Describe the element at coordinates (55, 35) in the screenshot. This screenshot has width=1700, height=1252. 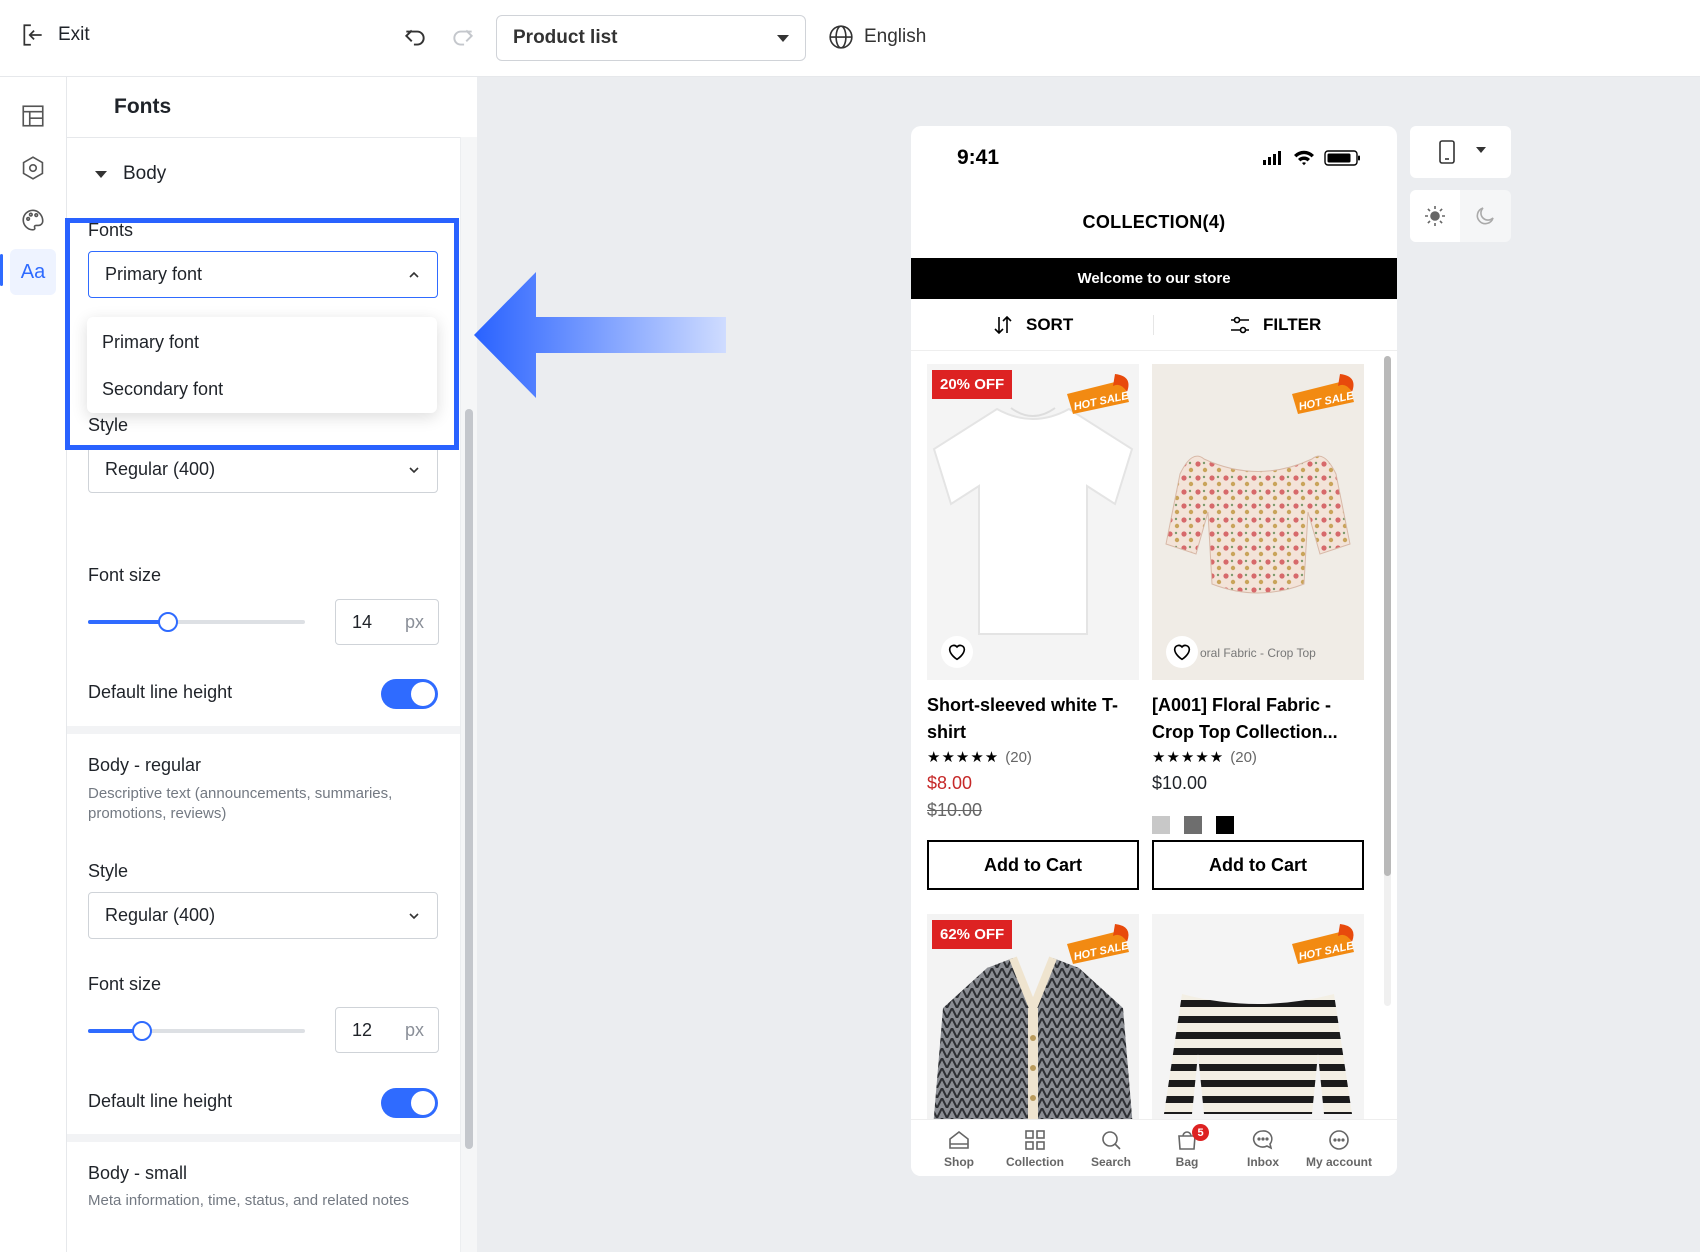
I see `exit-button: Exit` at that location.